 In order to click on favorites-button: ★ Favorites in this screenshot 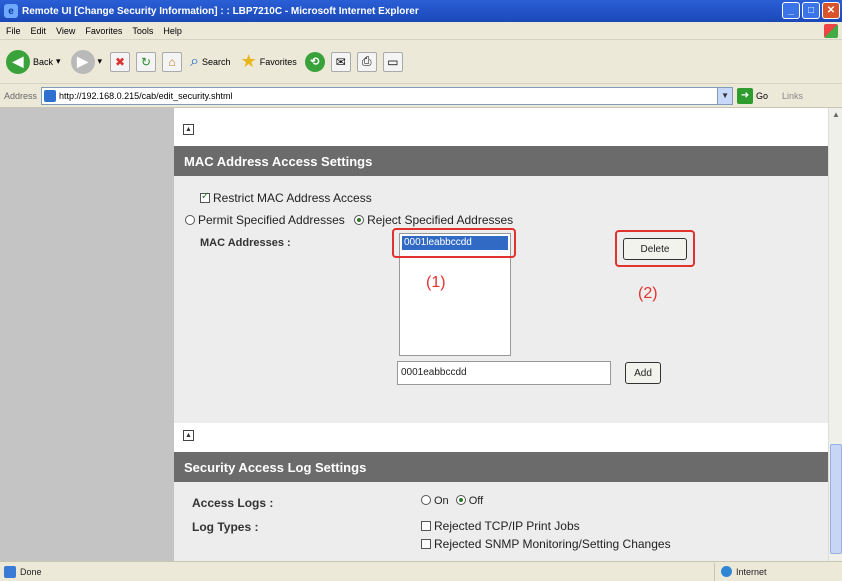, I will do `click(269, 62)`.